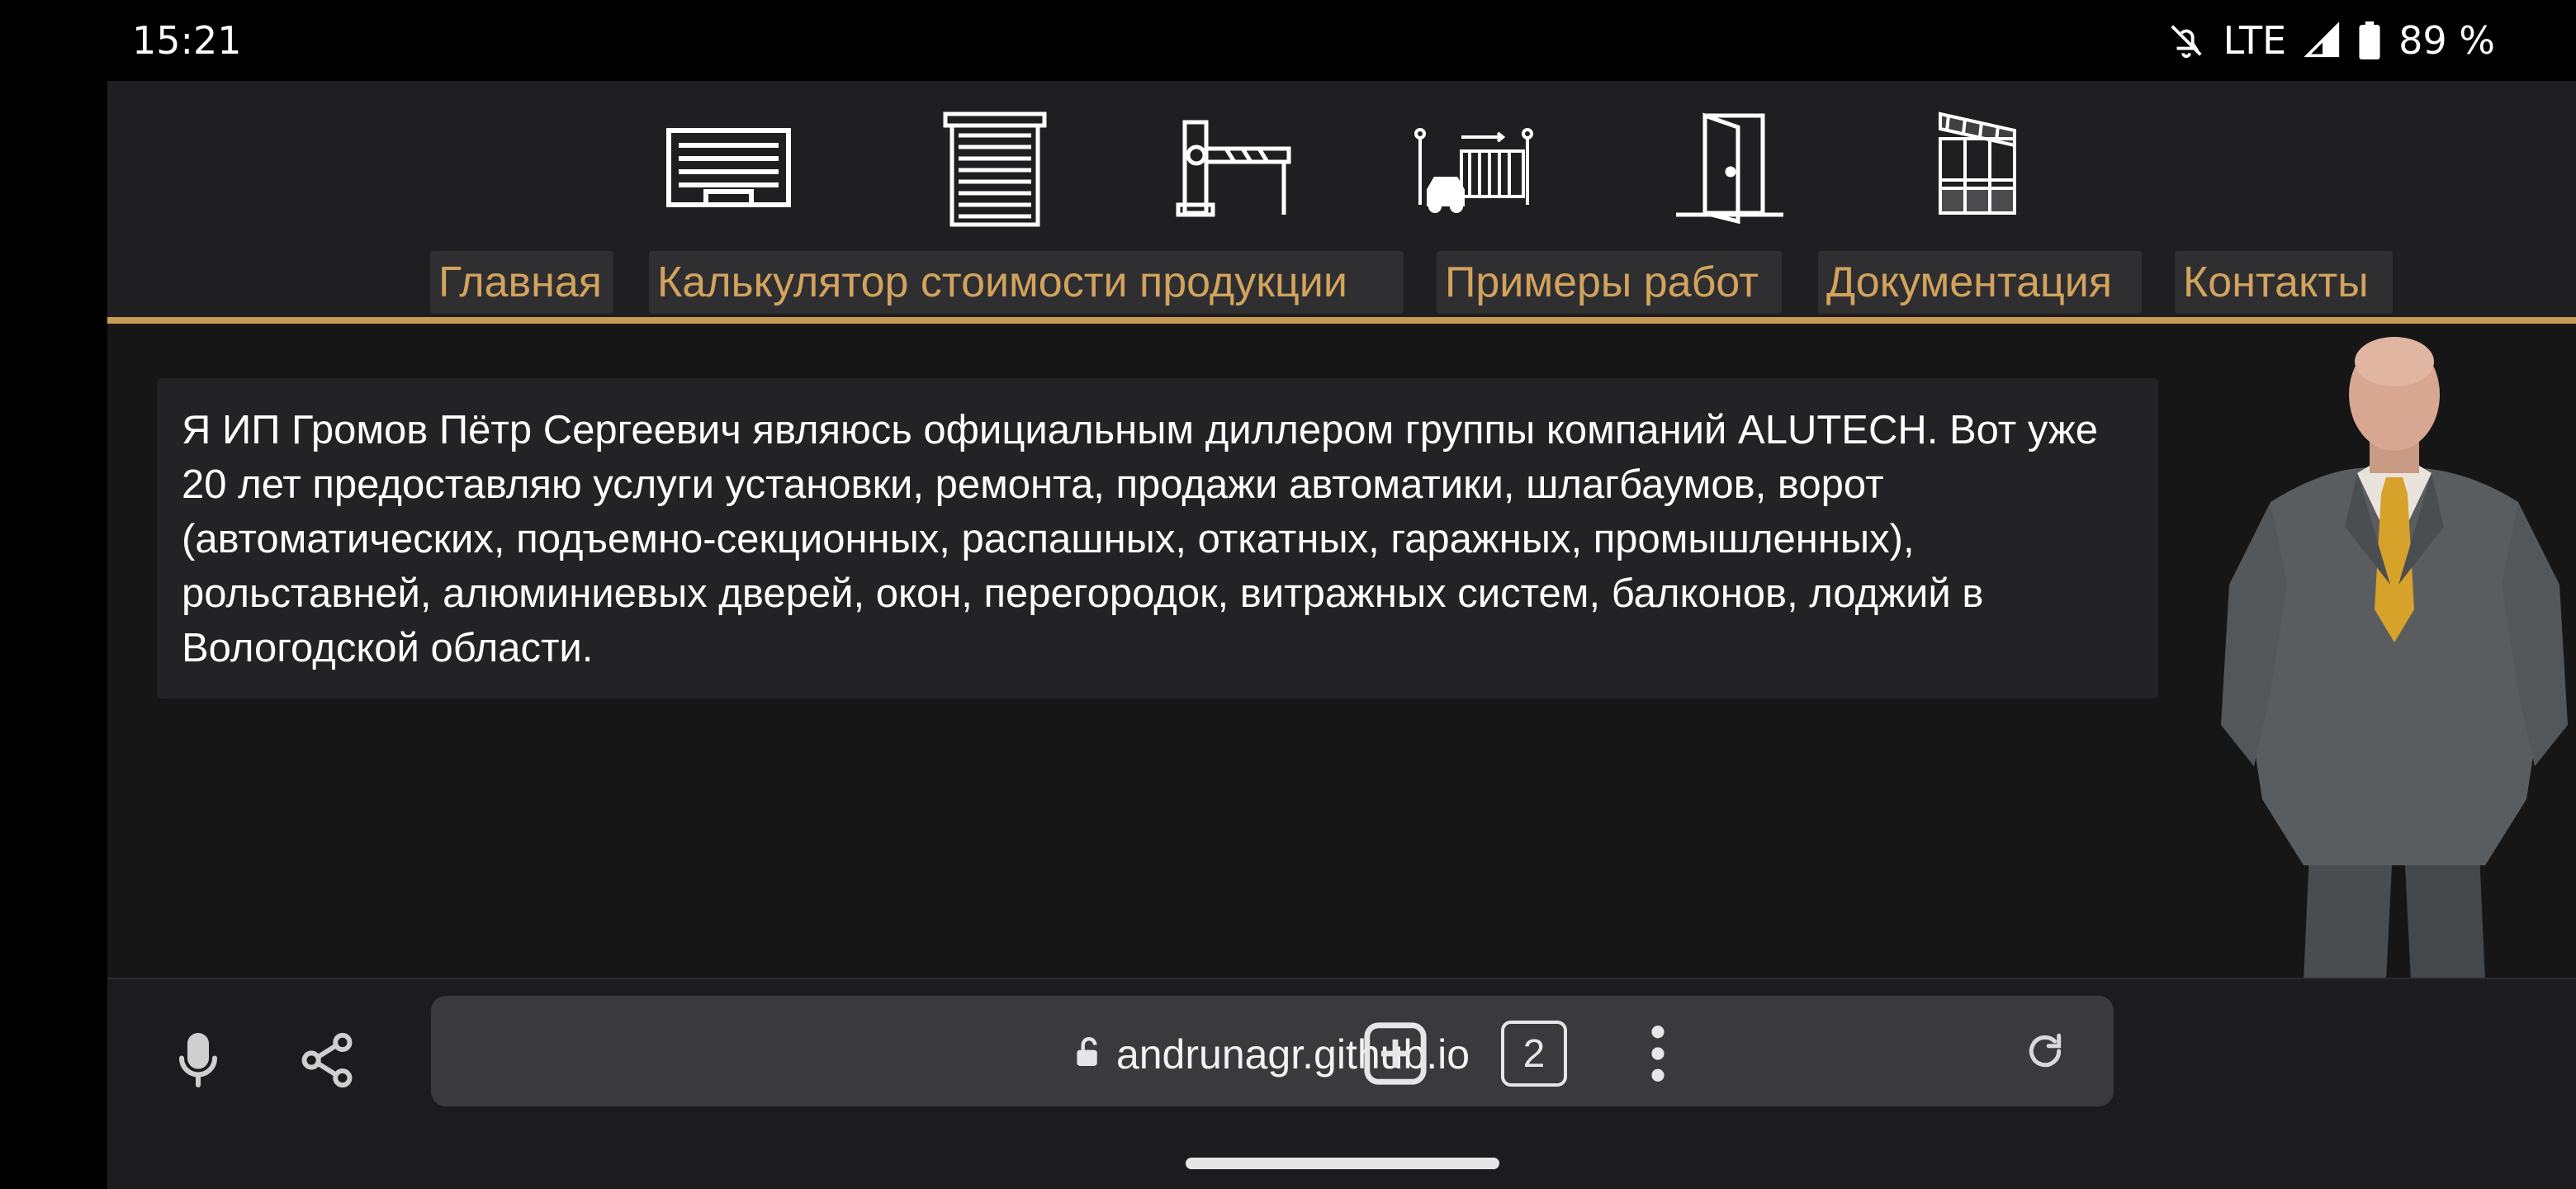 This screenshot has height=1189, width=2576. What do you see at coordinates (1089, 1054) in the screenshot?
I see `lock-icon` at bounding box center [1089, 1054].